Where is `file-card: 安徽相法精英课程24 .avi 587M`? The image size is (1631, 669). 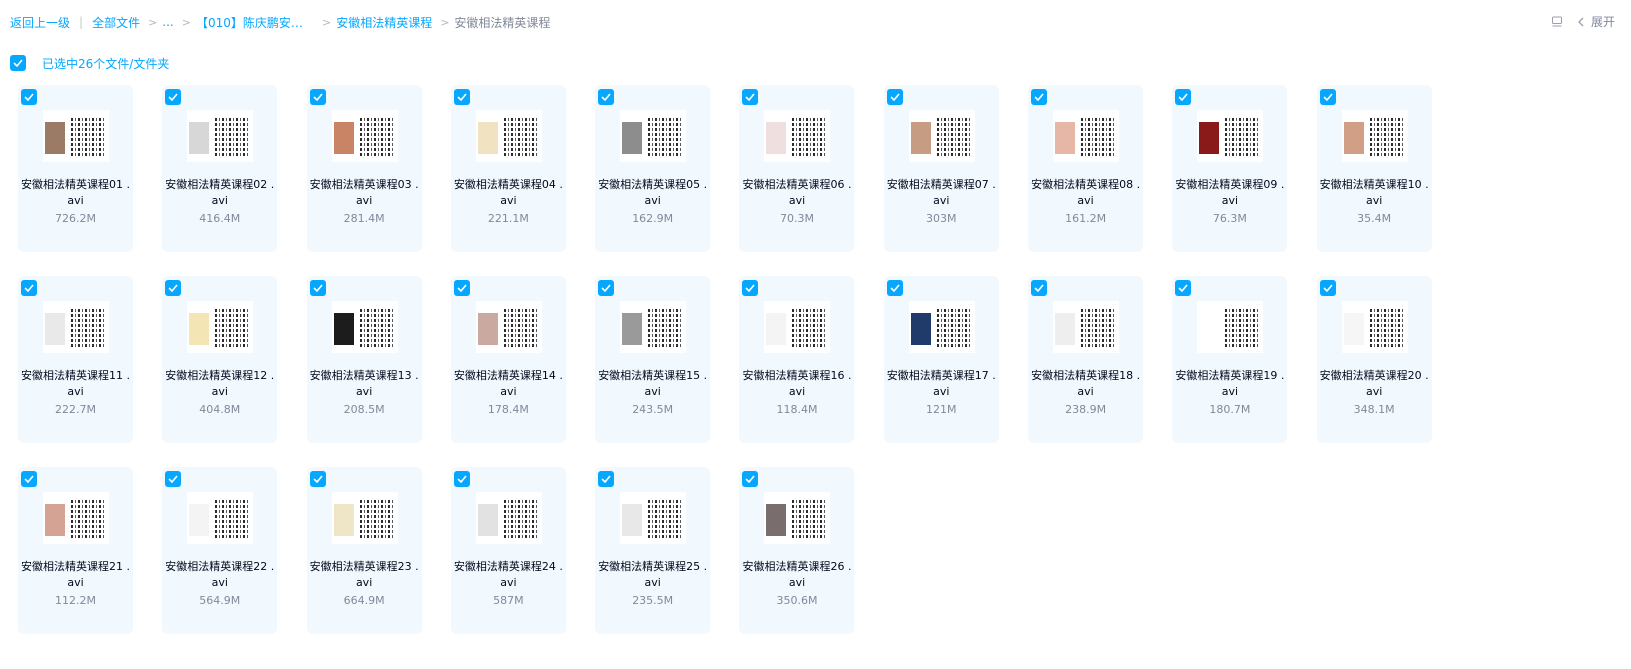 file-card: 安徽相法精英课程24 .avi 587M is located at coordinates (508, 550).